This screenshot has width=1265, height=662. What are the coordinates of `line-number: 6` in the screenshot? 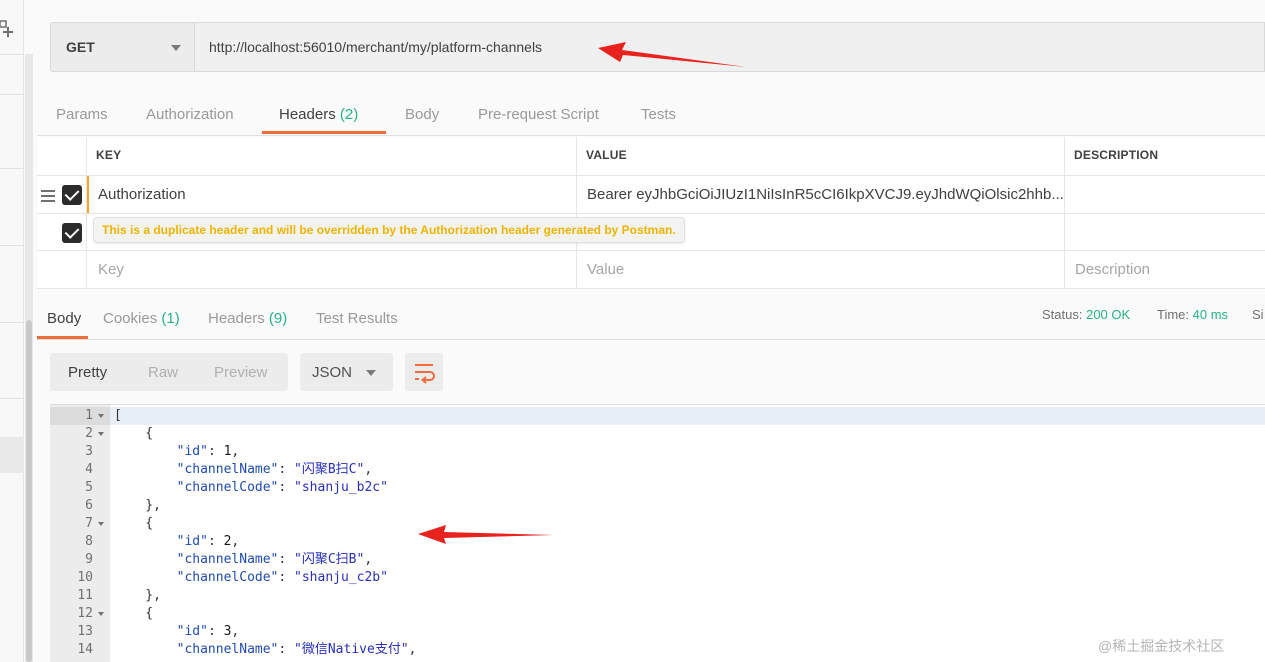 It's located at (89, 505).